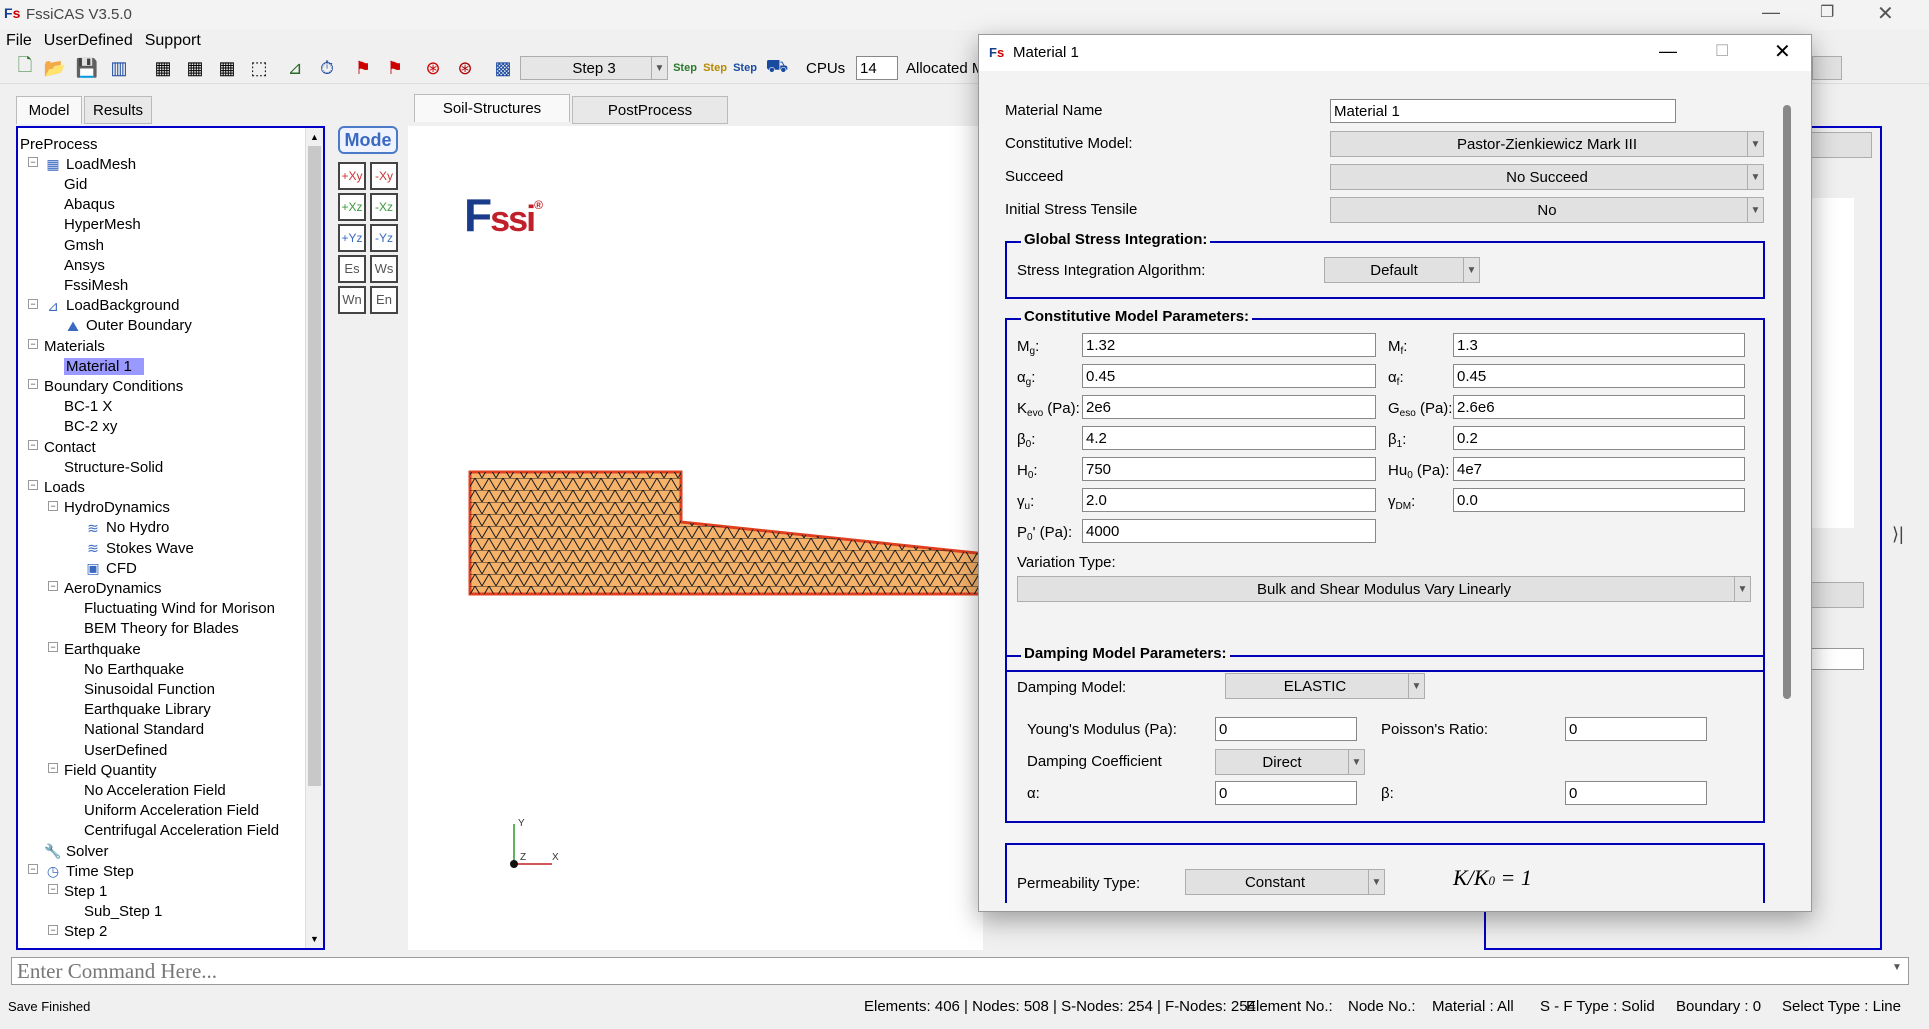  I want to click on step-pause-icon: Step, so click(715, 68).